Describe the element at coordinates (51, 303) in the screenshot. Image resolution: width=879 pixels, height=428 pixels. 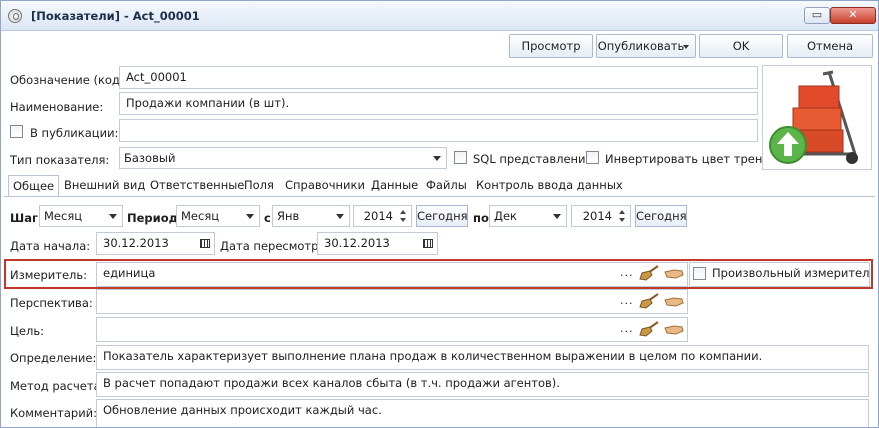
I see `perspective-label: Перспектива:` at that location.